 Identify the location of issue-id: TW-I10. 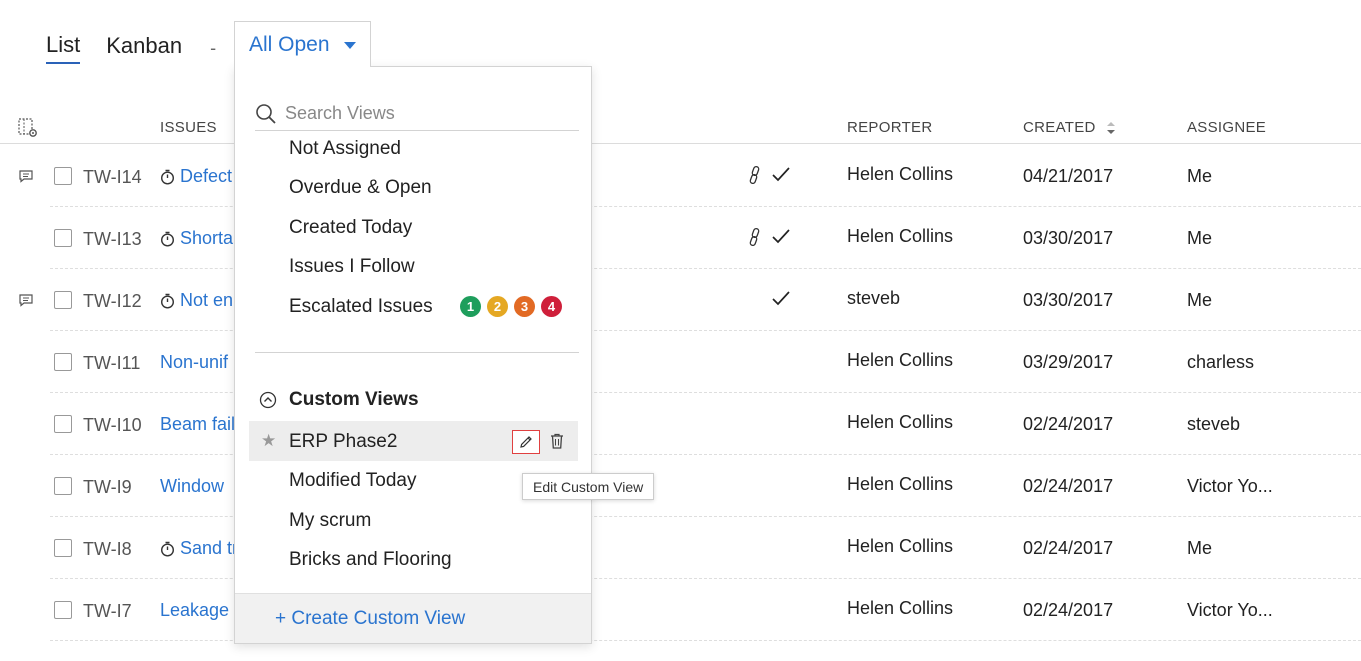
(112, 425).